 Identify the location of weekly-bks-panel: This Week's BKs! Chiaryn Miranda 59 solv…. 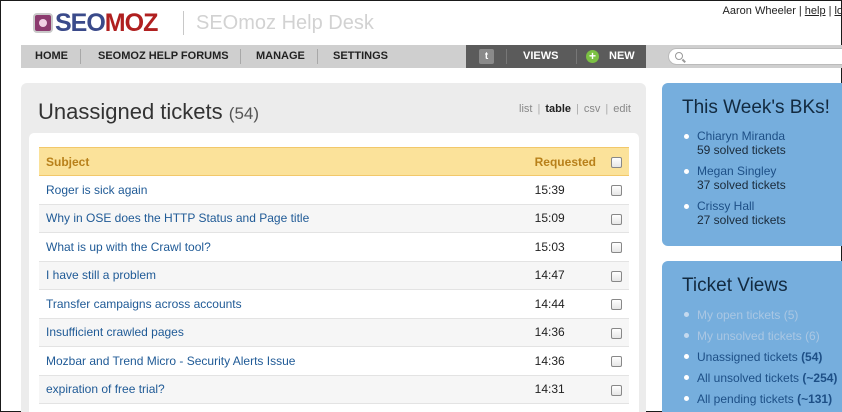
(752, 164).